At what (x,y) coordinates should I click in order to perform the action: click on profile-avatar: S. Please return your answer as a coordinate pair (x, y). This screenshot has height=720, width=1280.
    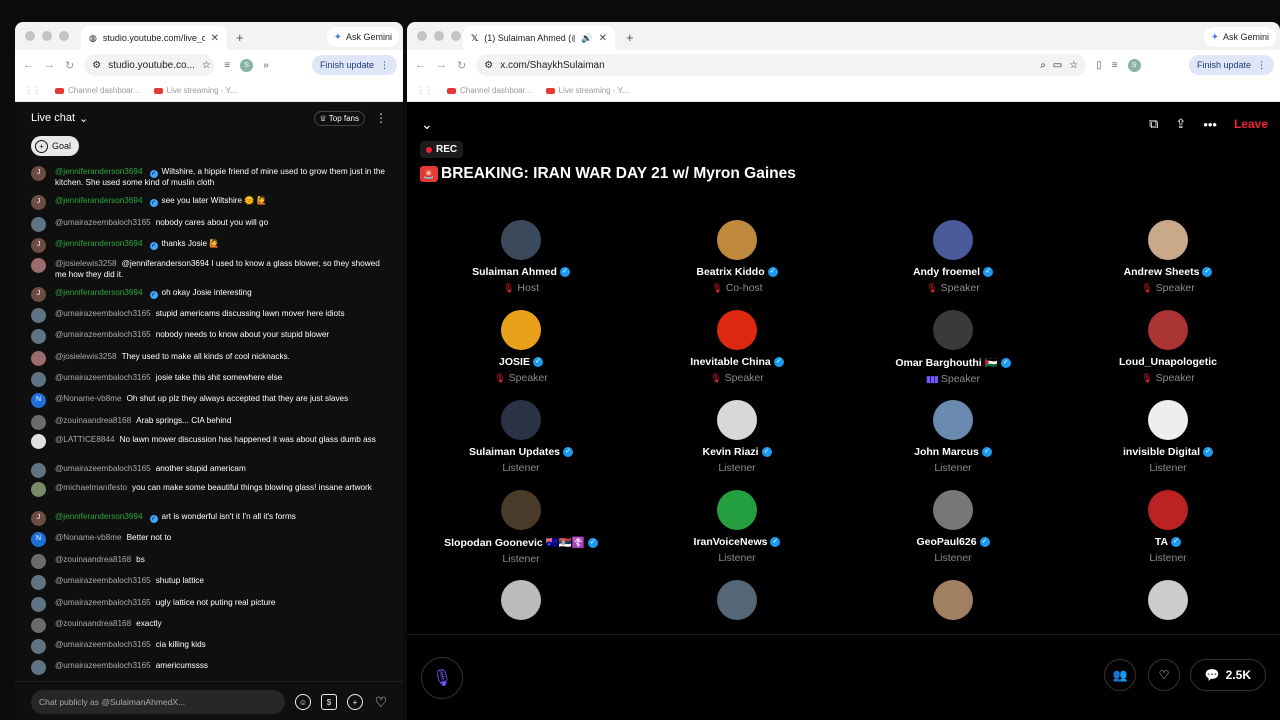
    Looking at the image, I should click on (1134, 65).